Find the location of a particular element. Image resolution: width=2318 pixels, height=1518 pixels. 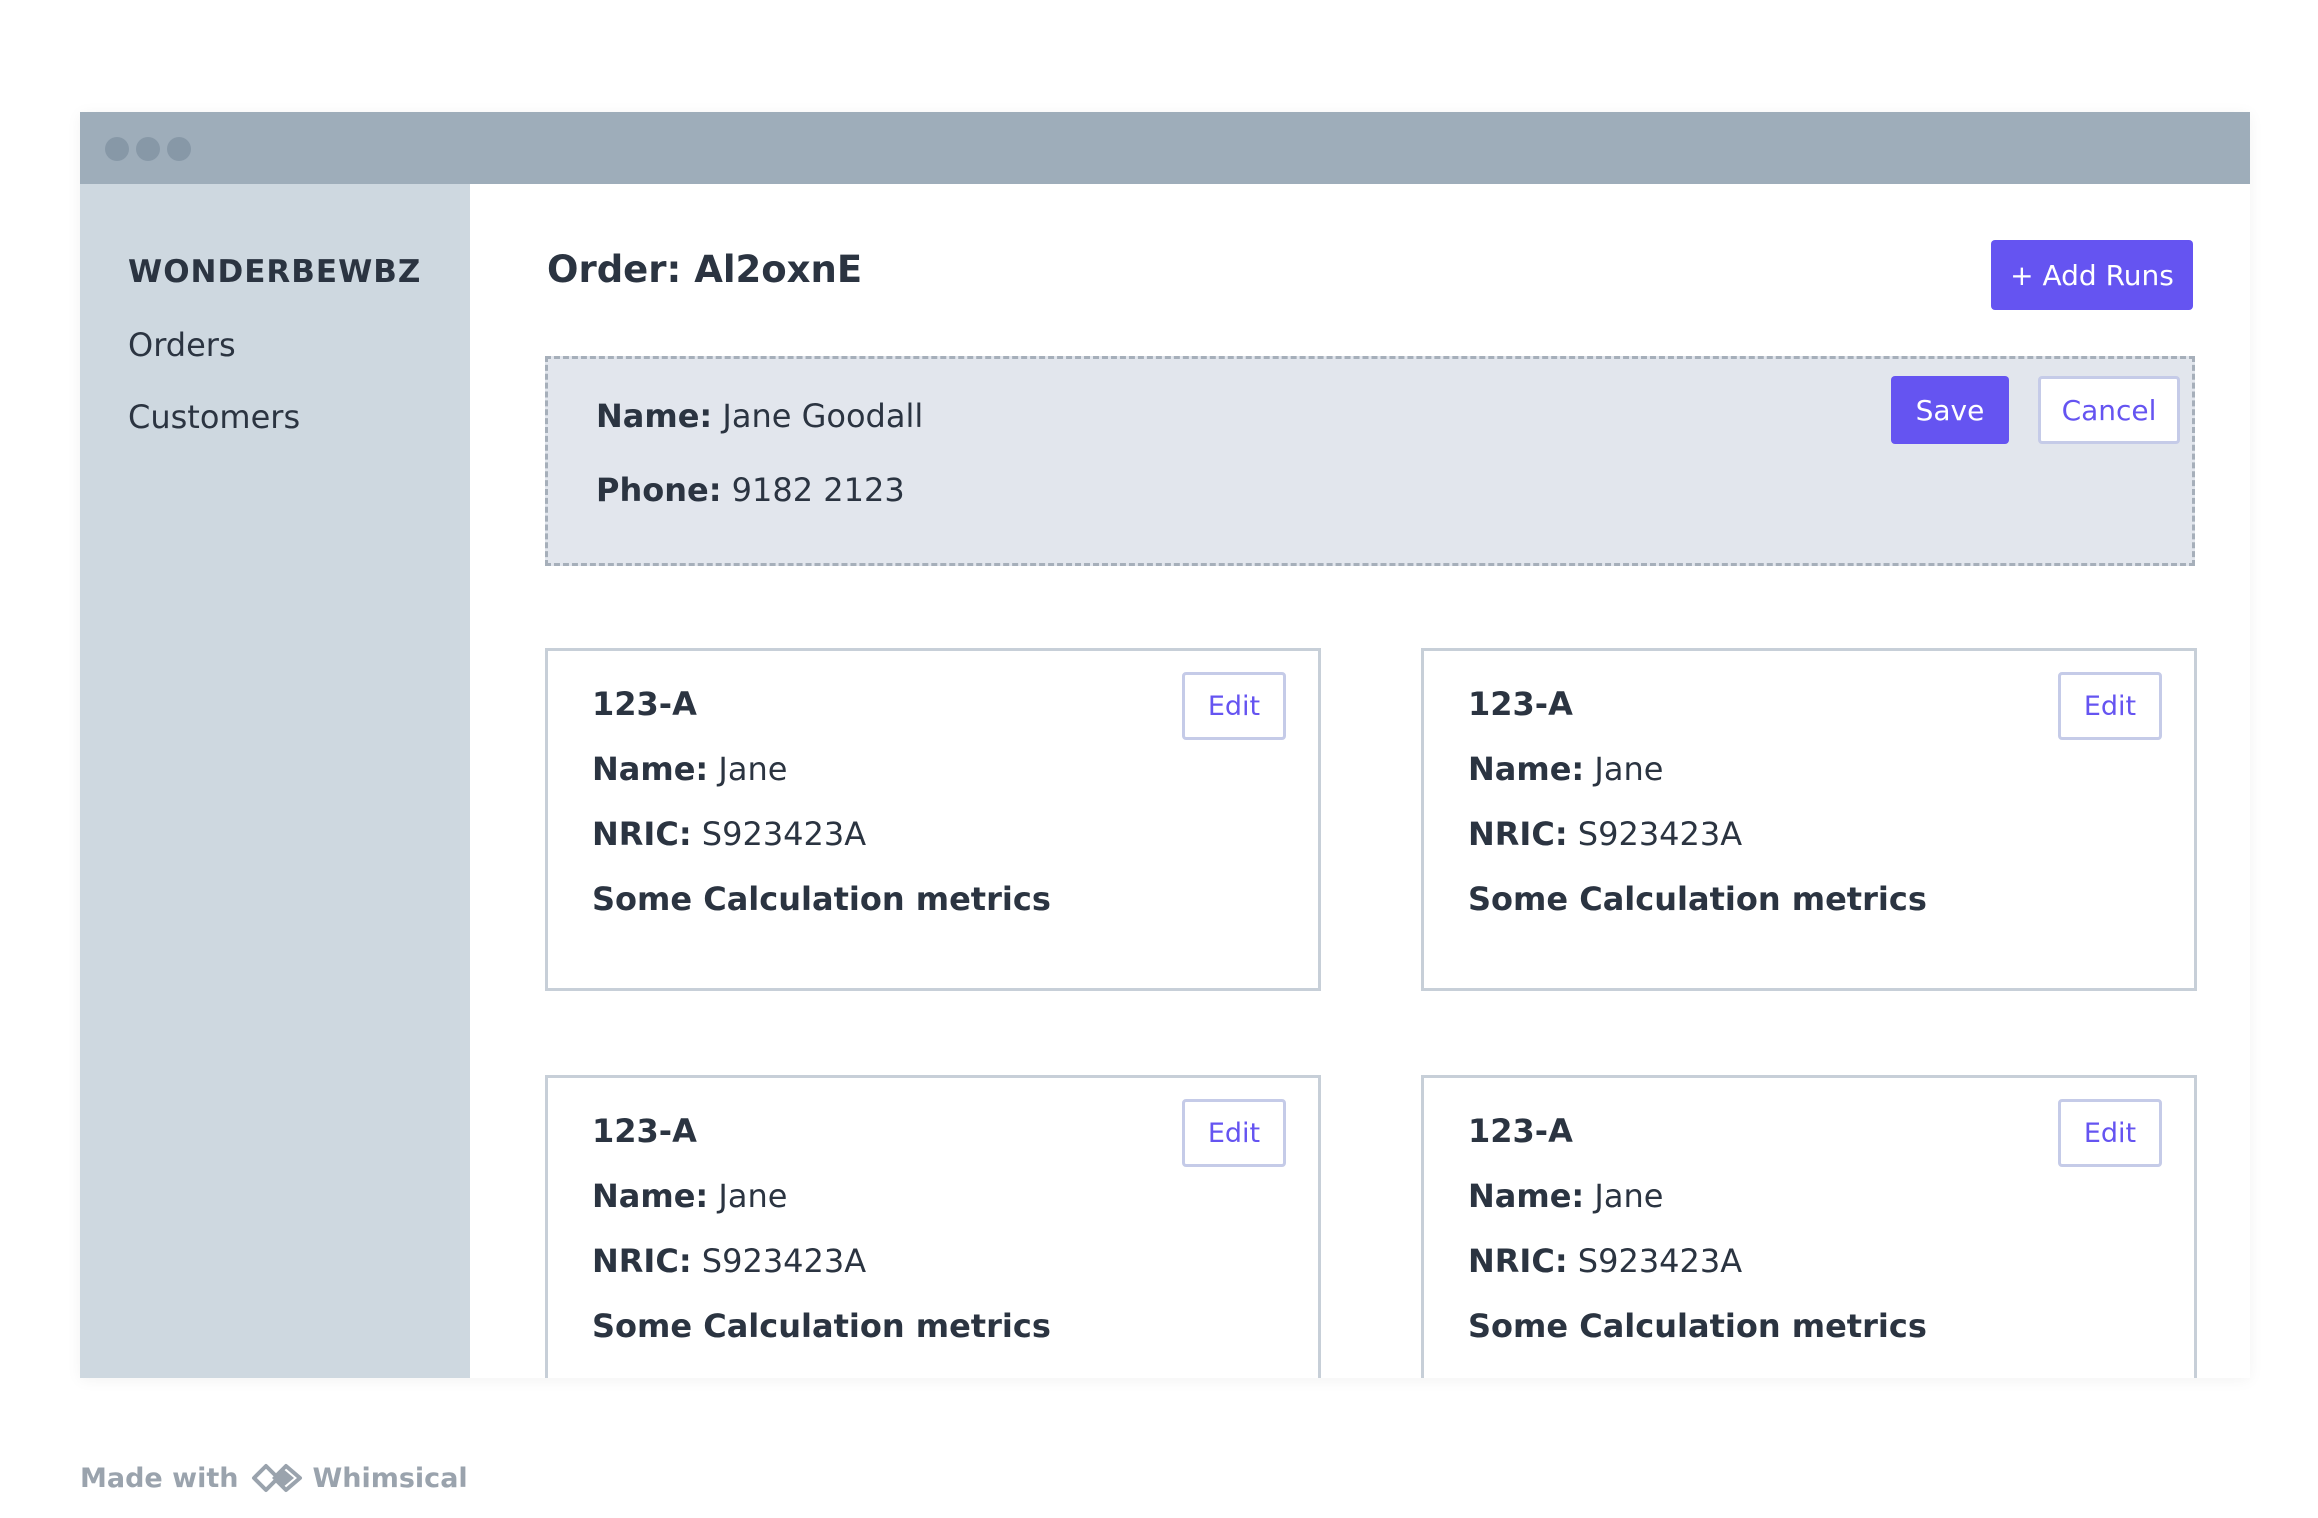

sidebar-item-customers: Customers is located at coordinates (214, 417).